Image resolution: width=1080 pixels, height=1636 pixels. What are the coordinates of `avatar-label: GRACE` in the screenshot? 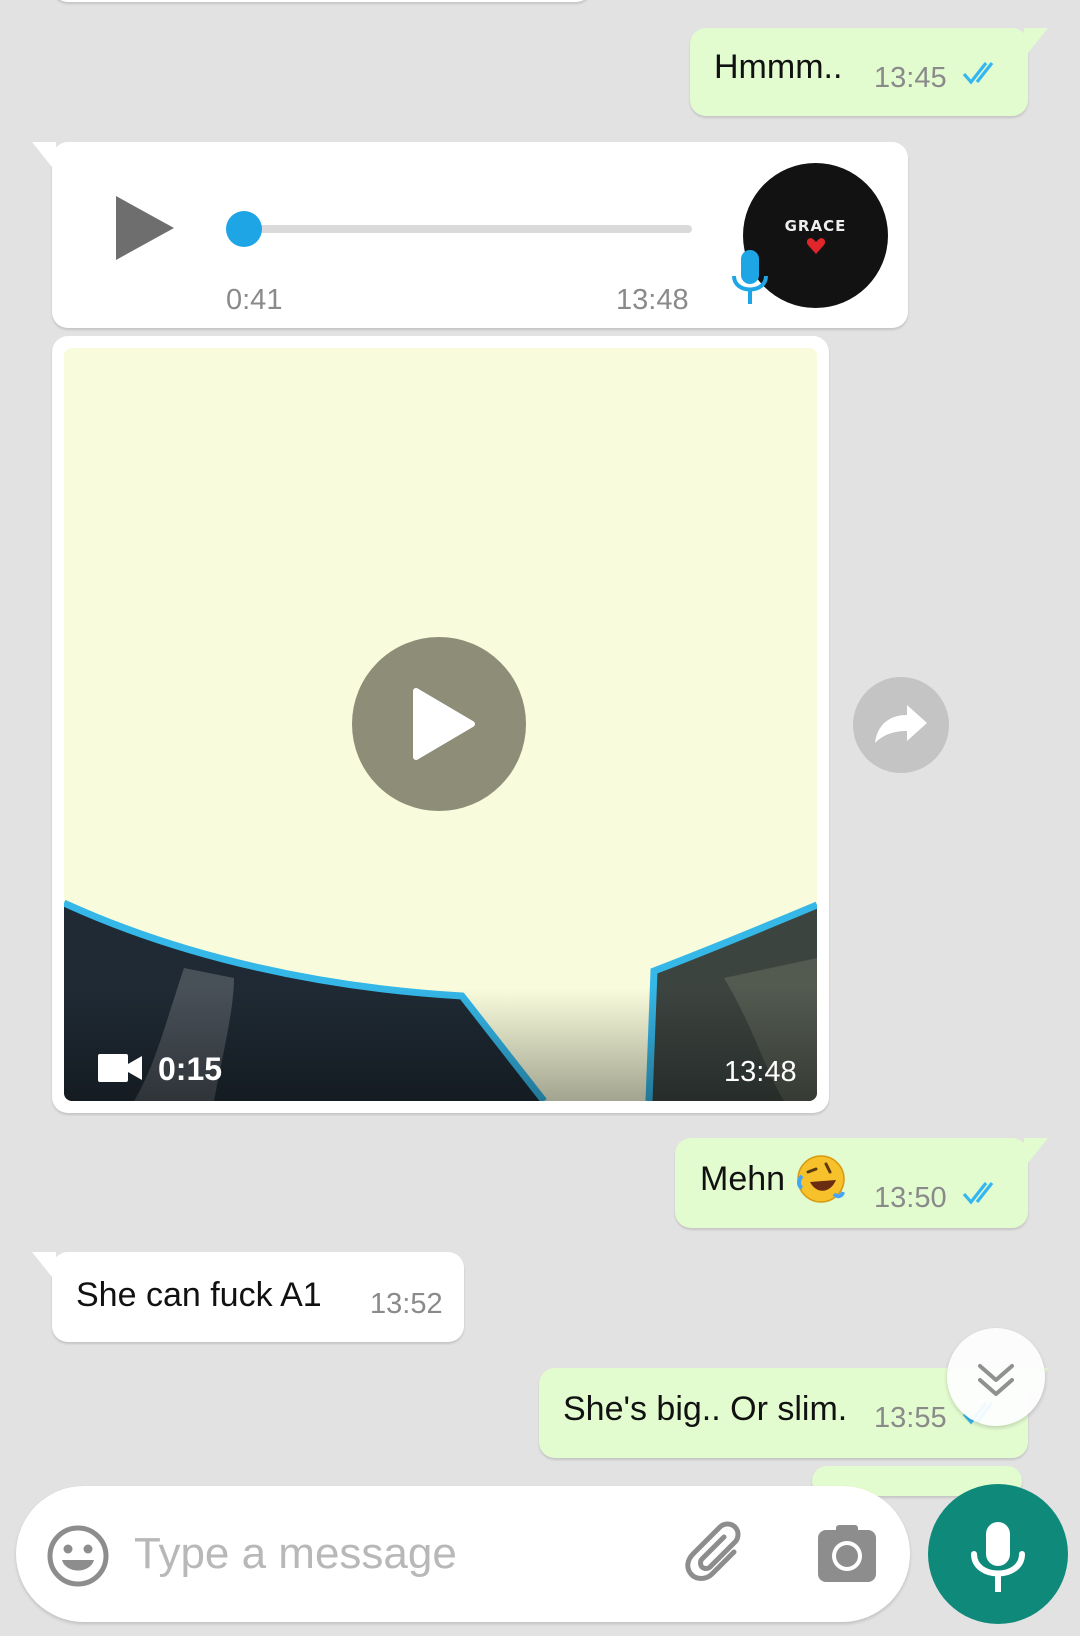 It's located at (815, 226).